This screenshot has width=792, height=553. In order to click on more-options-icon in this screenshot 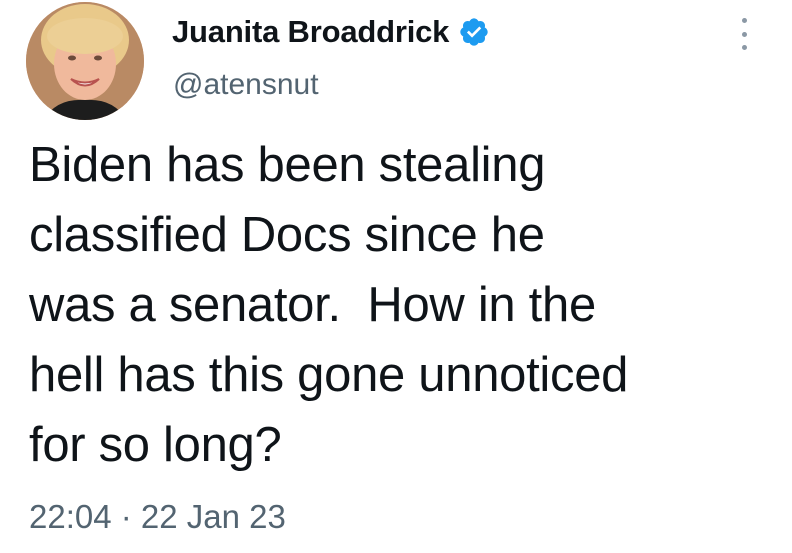, I will do `click(744, 34)`.